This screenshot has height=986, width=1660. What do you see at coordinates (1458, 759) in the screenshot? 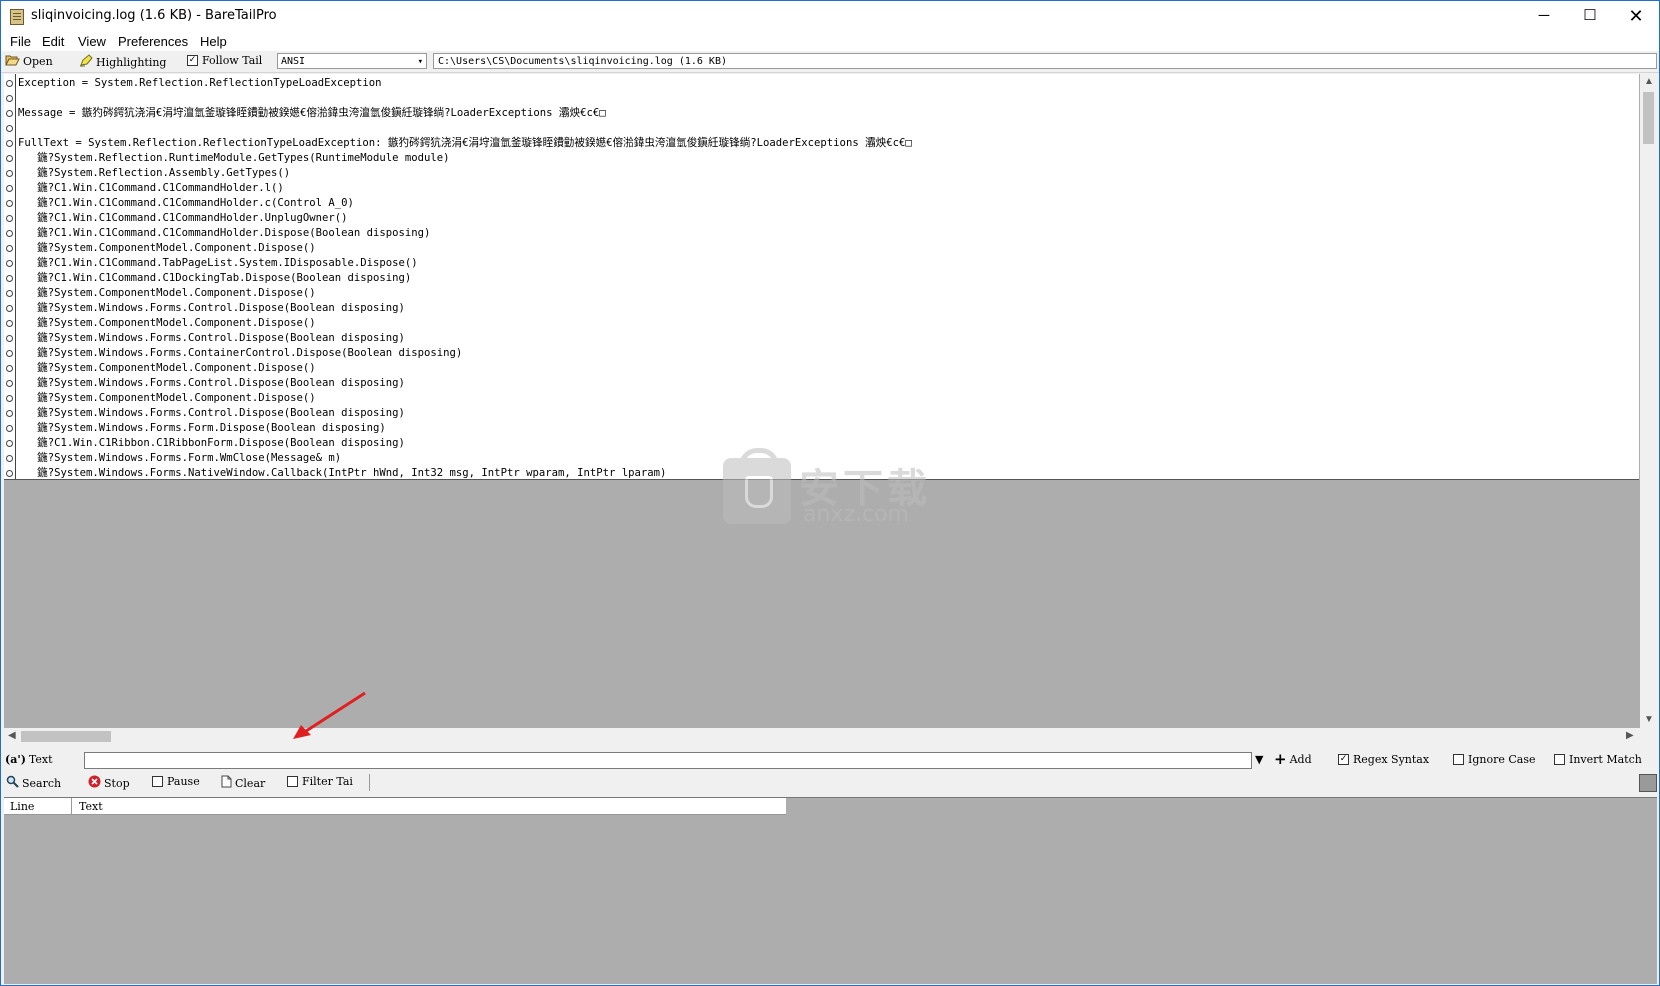
I see `ignore-case-checkbox` at bounding box center [1458, 759].